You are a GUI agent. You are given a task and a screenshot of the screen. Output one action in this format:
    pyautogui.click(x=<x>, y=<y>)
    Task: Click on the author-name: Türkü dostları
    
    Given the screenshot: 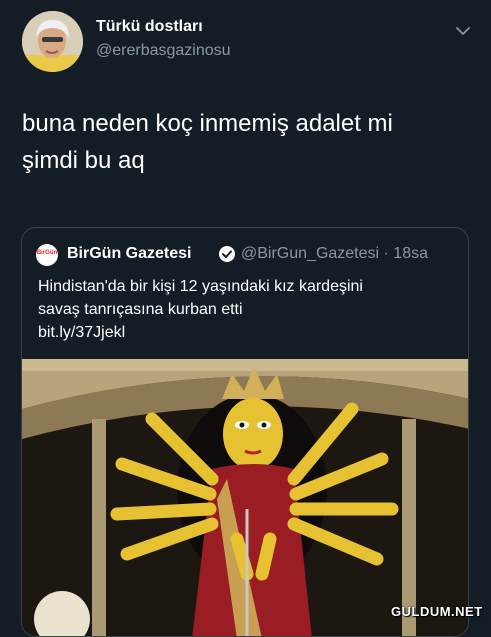 What is the action you would take?
    pyautogui.click(x=149, y=27)
    